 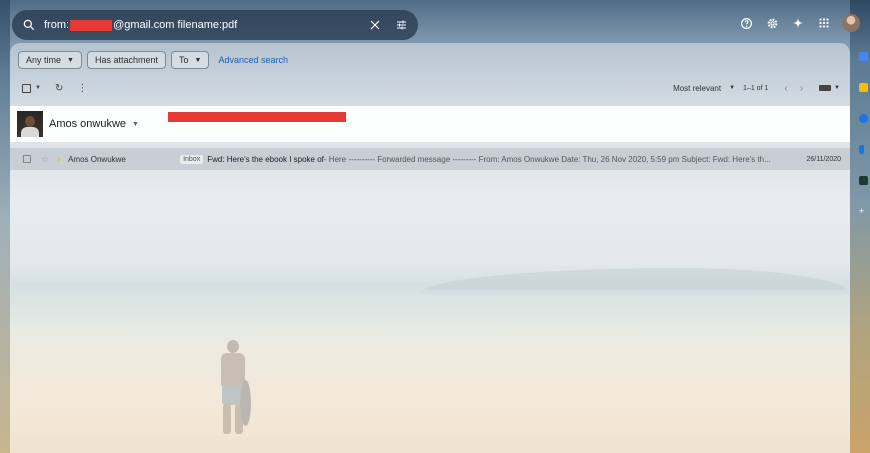 I want to click on clear-search-icon, so click(x=375, y=25).